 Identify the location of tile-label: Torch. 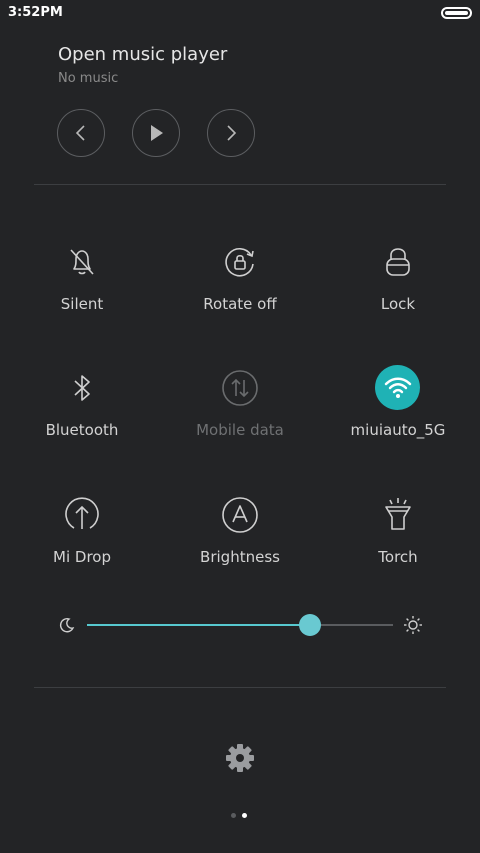
(398, 557).